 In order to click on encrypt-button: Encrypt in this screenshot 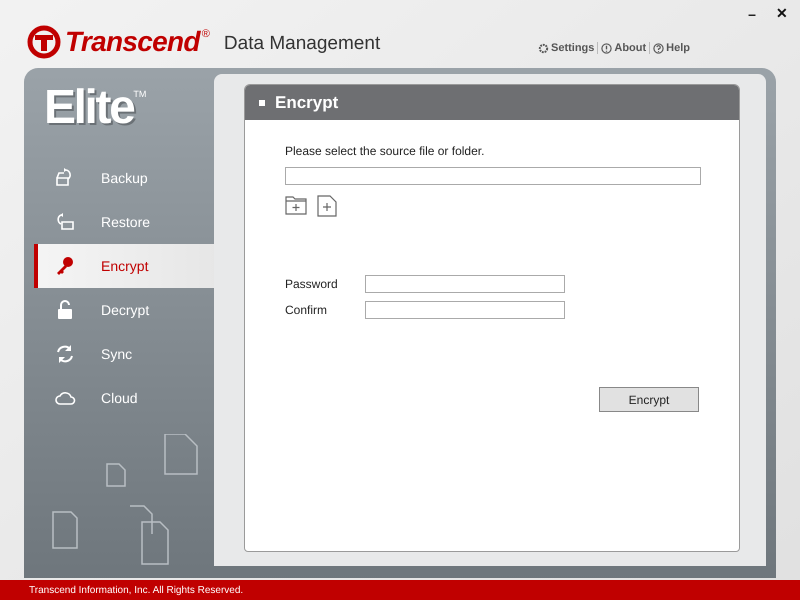, I will do `click(649, 399)`.